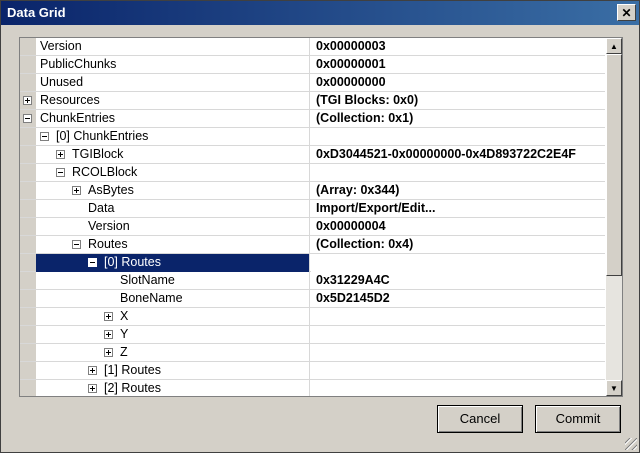 The image size is (640, 453). I want to click on grid-row: X, so click(312, 317).